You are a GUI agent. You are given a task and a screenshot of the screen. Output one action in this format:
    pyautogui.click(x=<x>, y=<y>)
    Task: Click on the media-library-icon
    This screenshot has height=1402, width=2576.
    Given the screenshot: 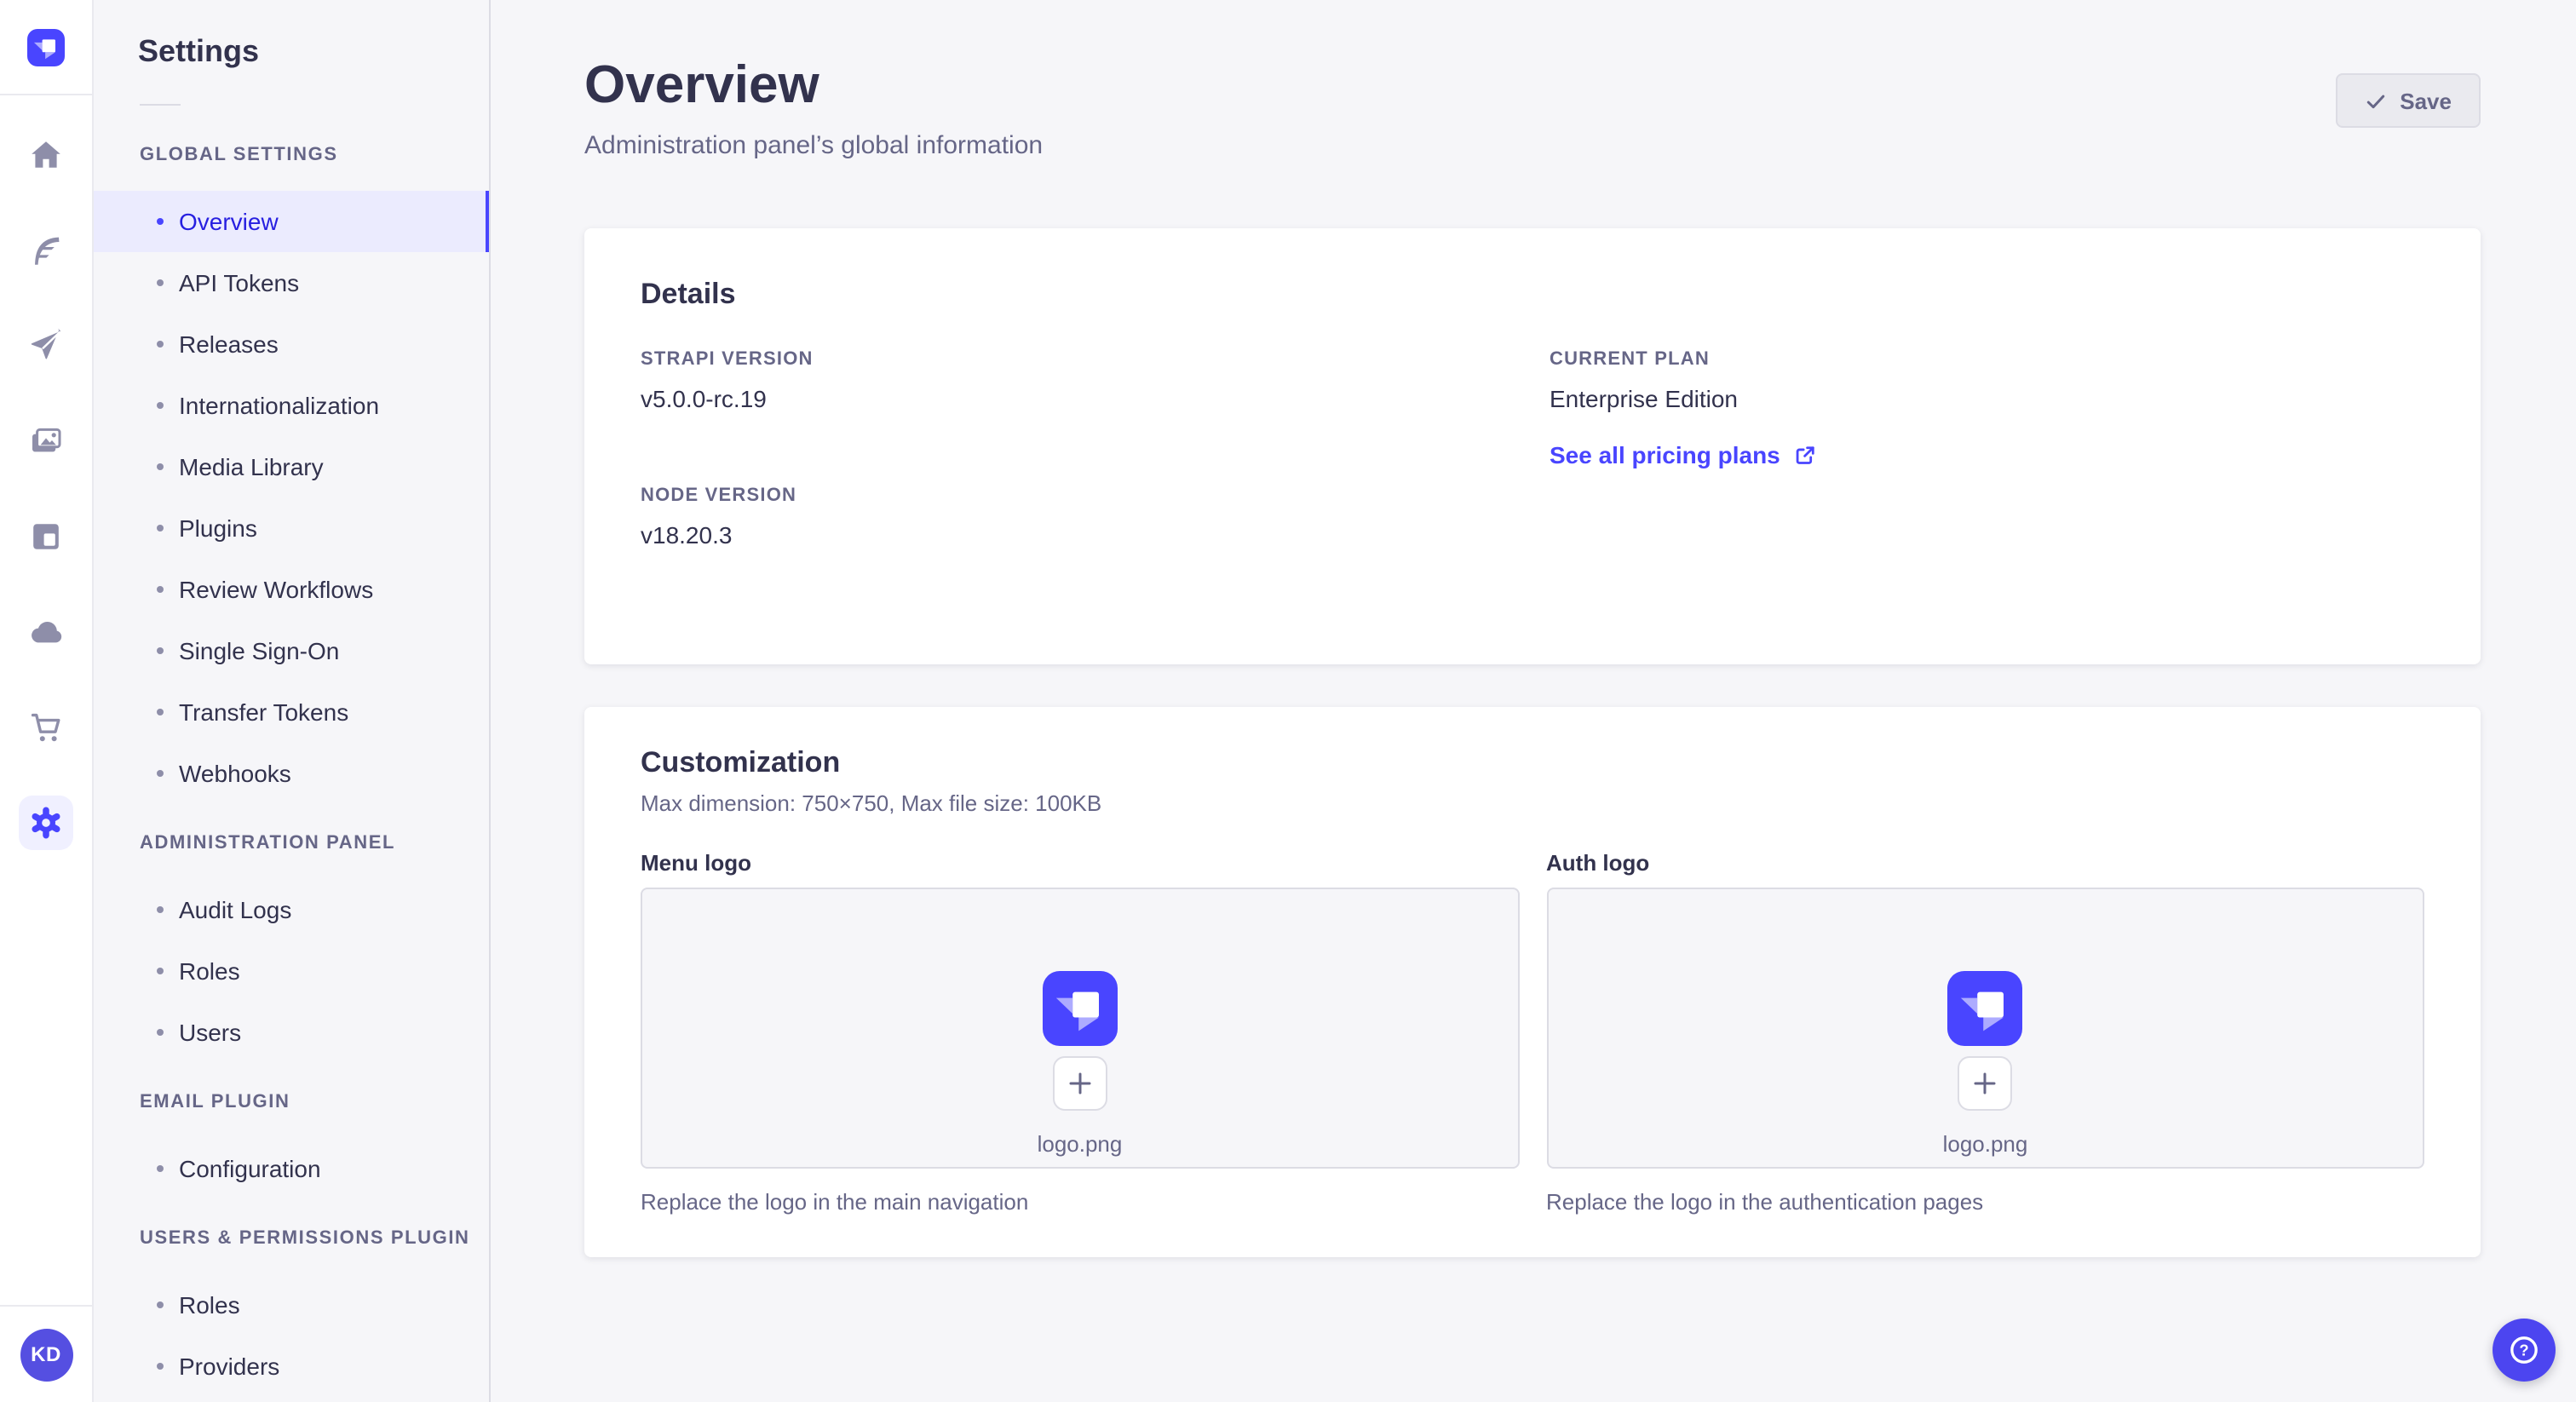 What is the action you would take?
    pyautogui.click(x=46, y=441)
    